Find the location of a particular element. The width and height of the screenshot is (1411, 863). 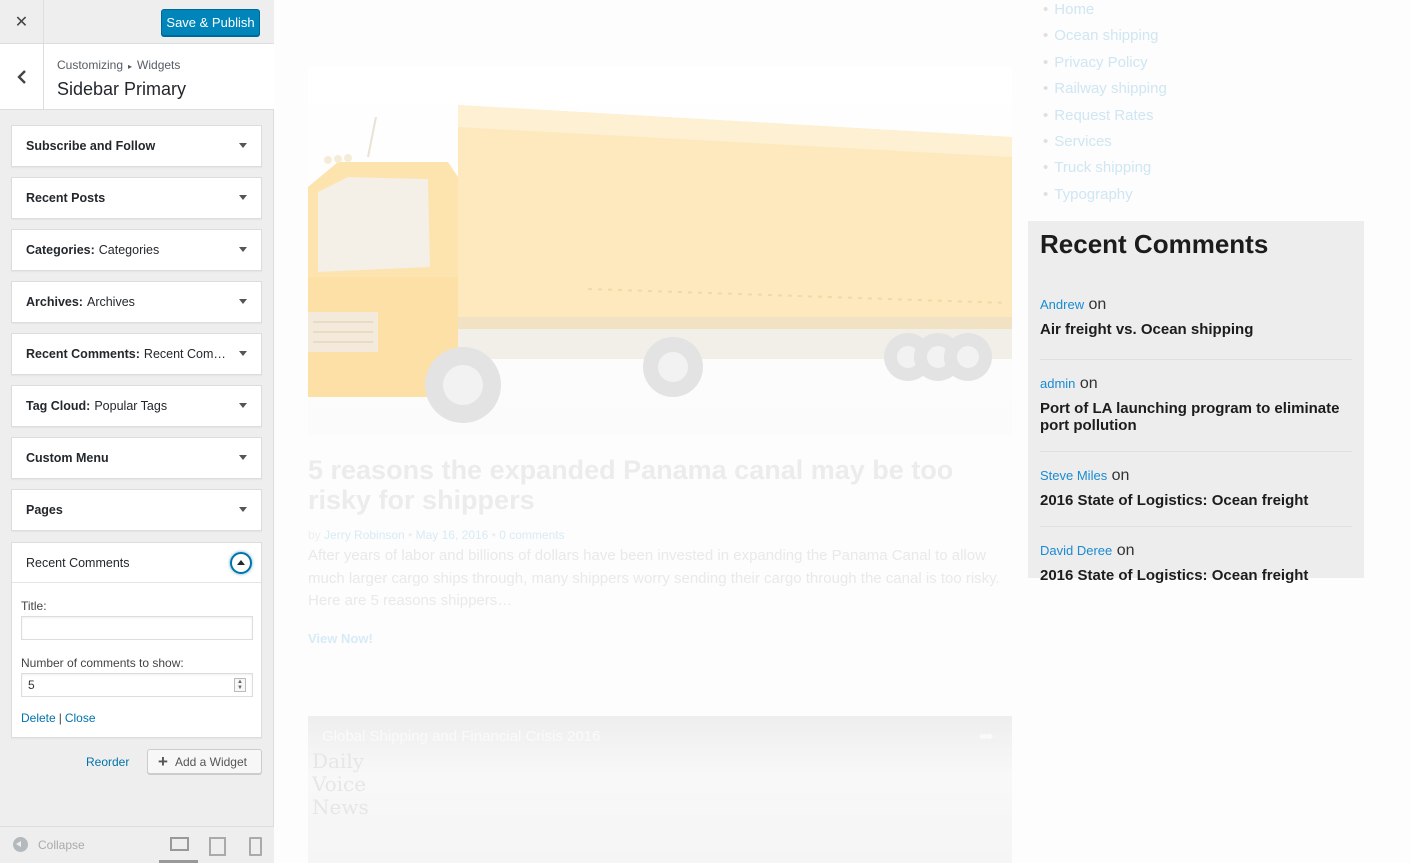

breadcrumb-child: Widgets is located at coordinates (159, 65).